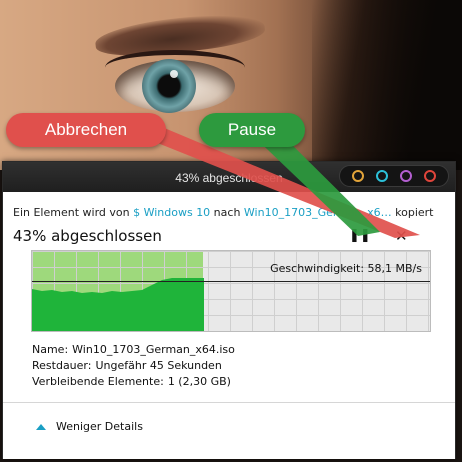 This screenshot has width=462, height=462. I want to click on detail-name-label: Name:, so click(50, 349).